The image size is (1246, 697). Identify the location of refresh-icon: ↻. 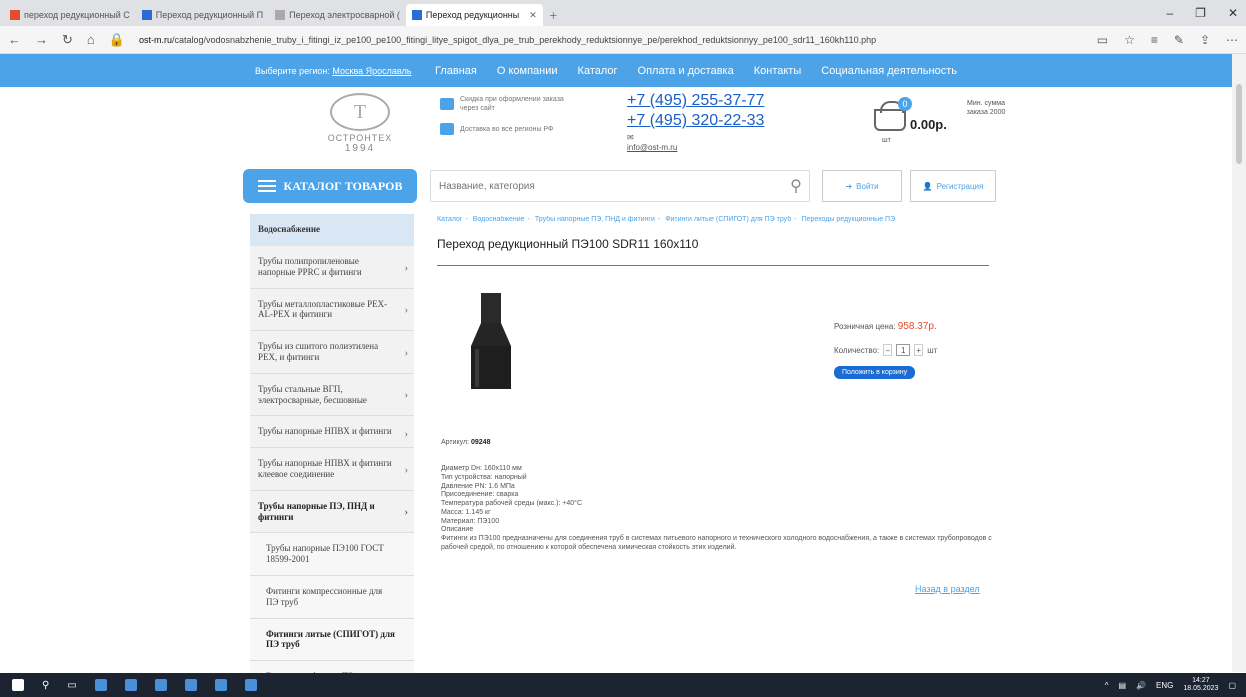
(67, 40).